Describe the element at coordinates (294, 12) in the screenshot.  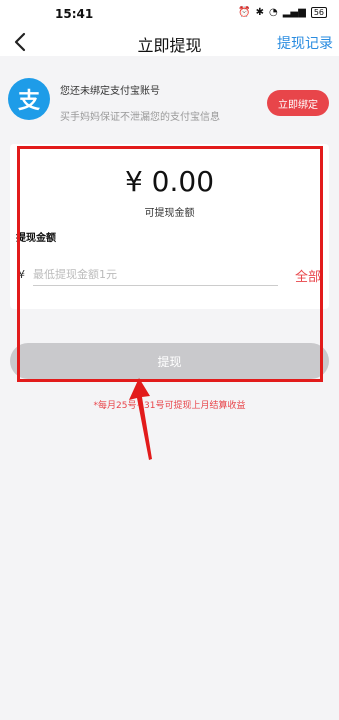
I see `signal-icon: ▂▄▆` at that location.